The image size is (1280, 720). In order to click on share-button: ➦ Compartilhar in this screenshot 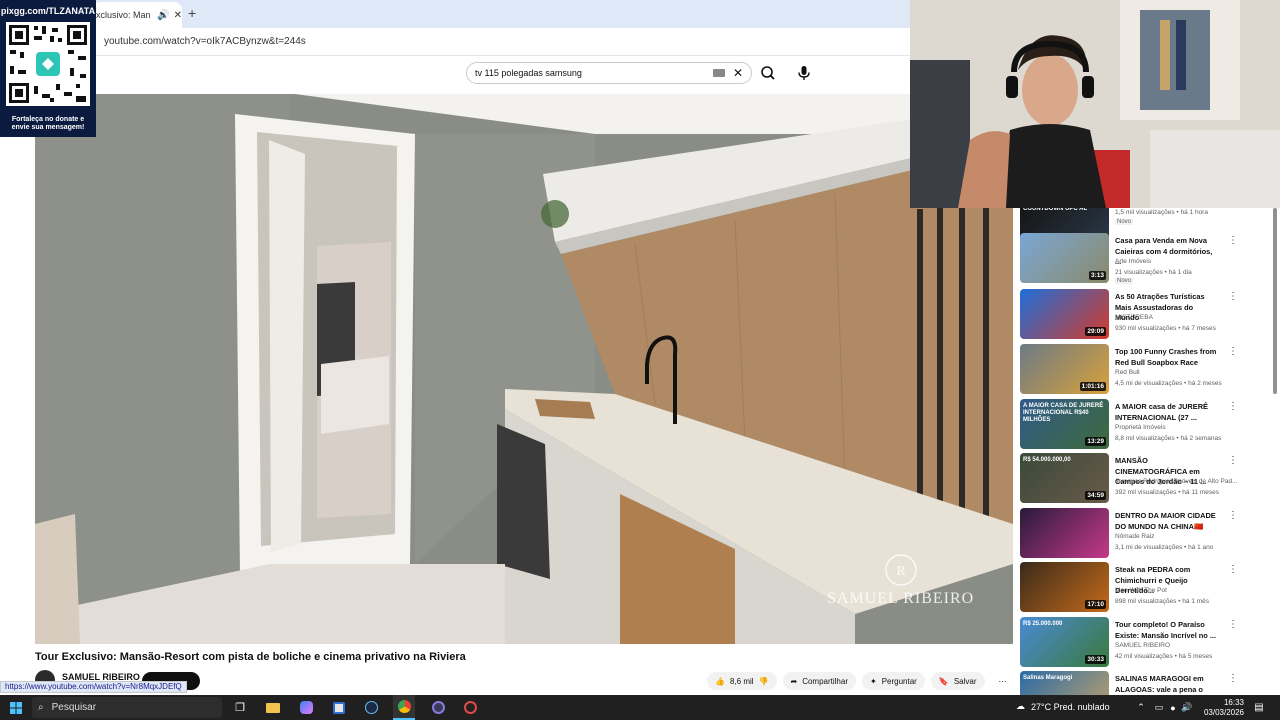, I will do `click(819, 681)`.